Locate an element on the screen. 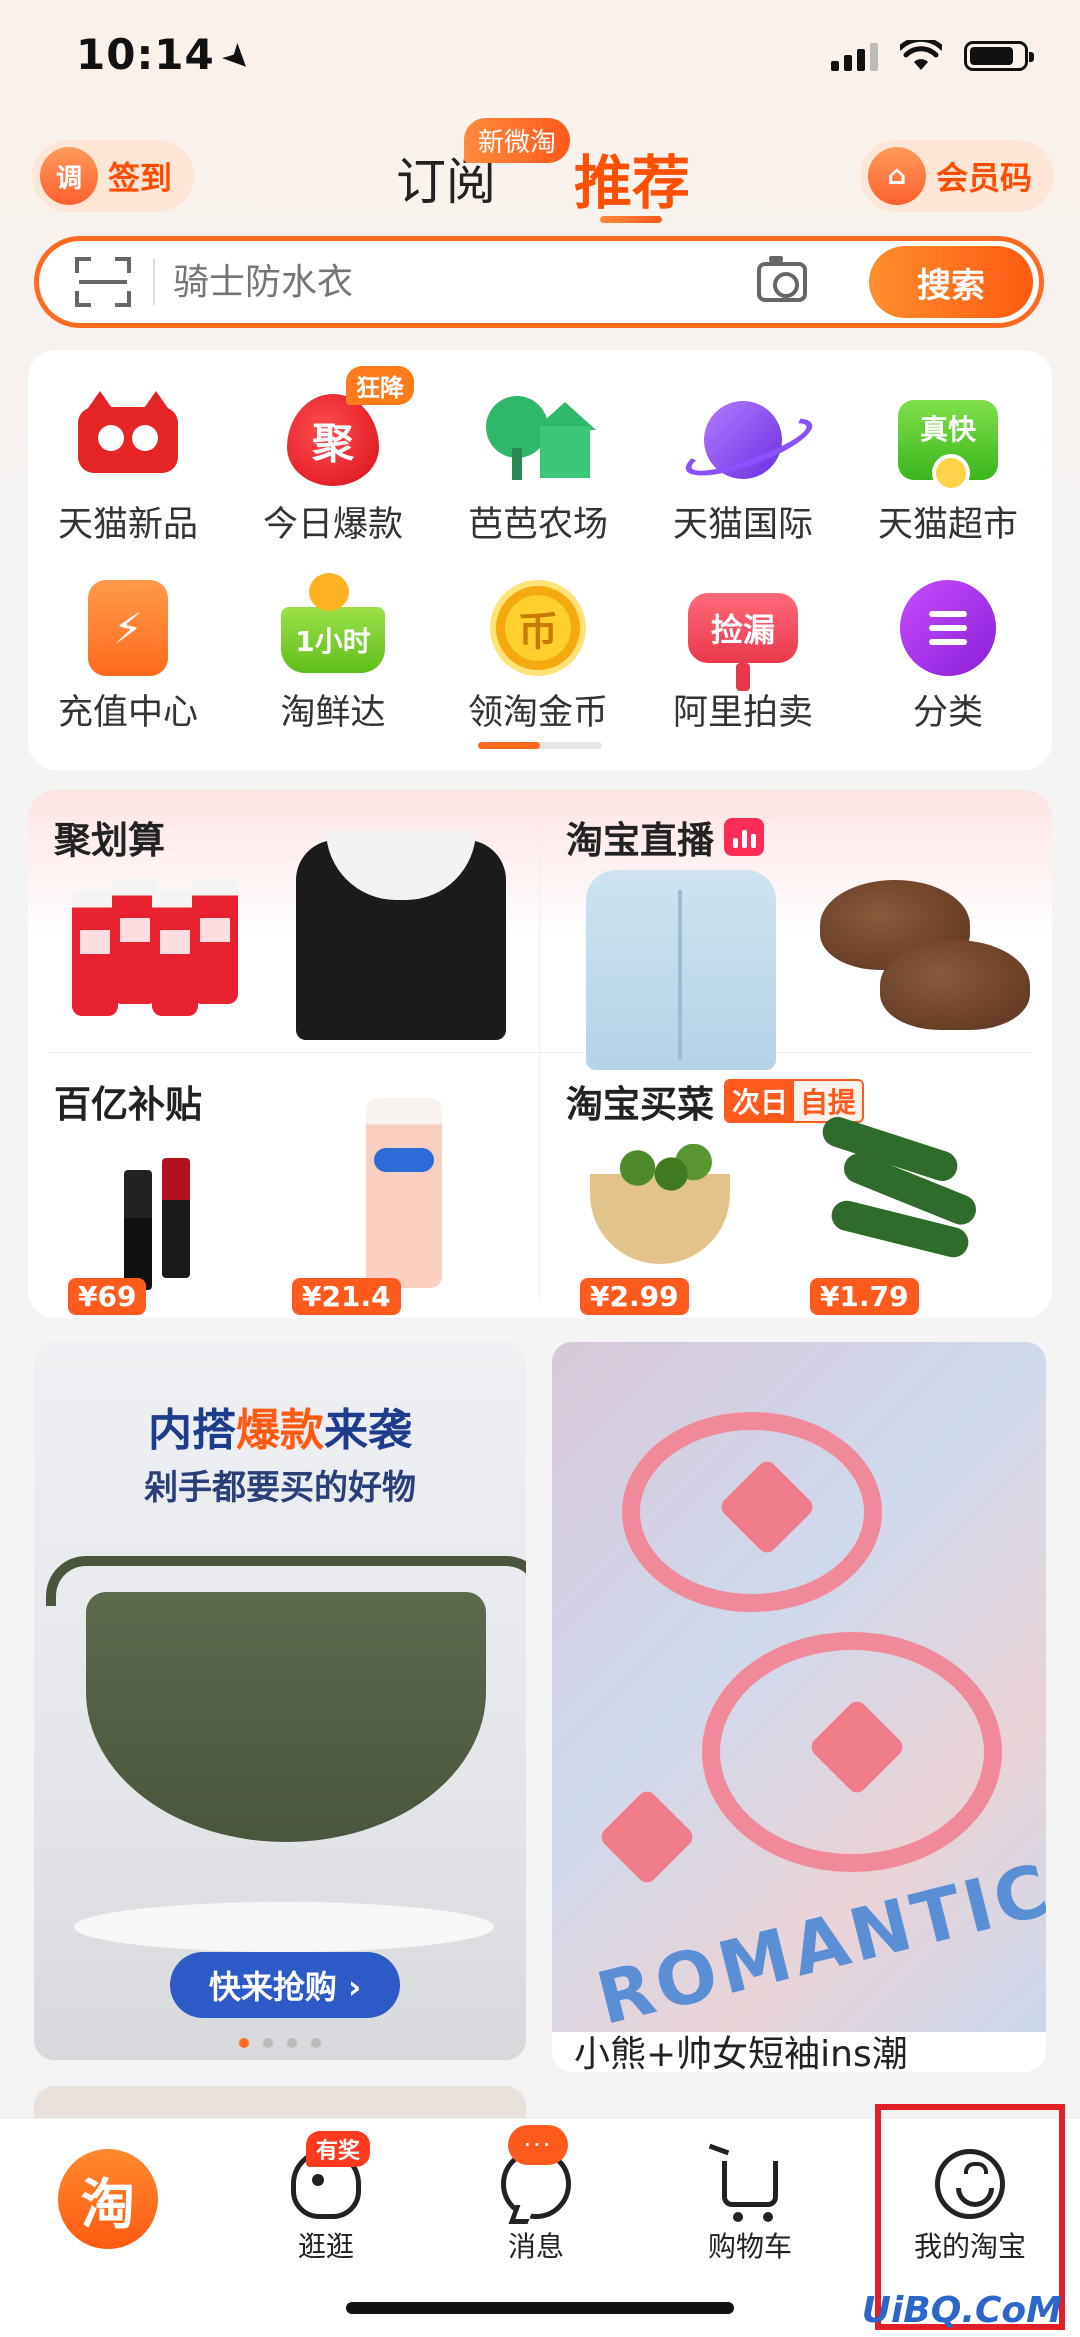  coin-icon: 币 is located at coordinates (538, 628).